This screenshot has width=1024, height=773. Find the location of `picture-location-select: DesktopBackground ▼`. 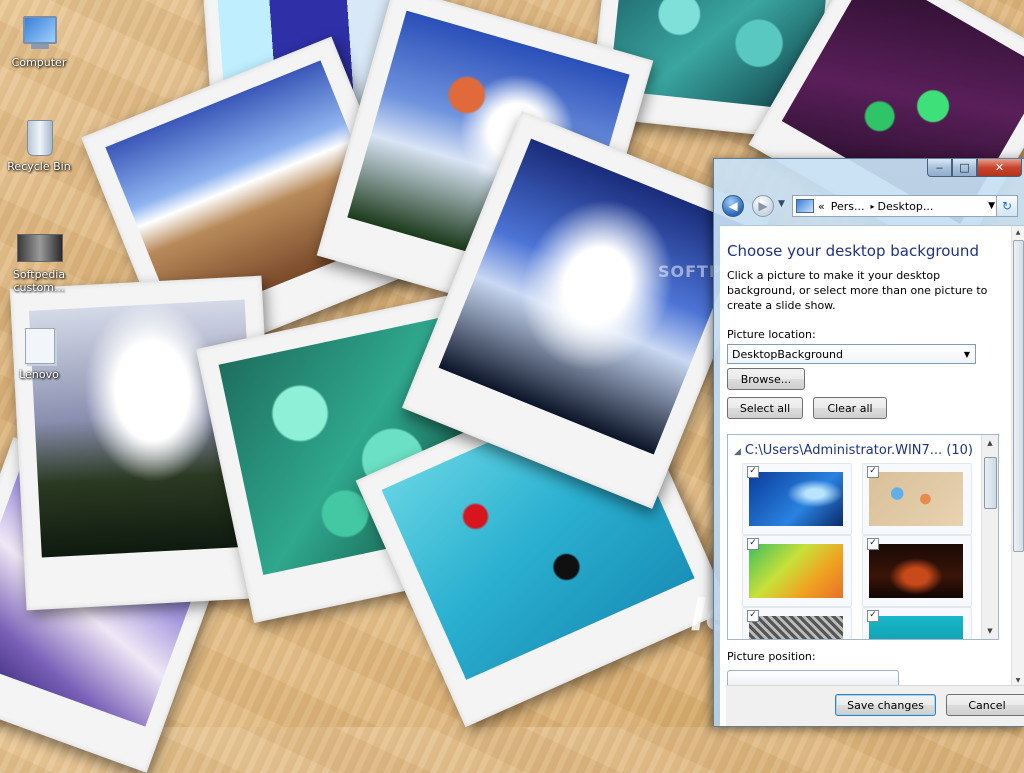

picture-location-select: DesktopBackground ▼ is located at coordinates (851, 354).